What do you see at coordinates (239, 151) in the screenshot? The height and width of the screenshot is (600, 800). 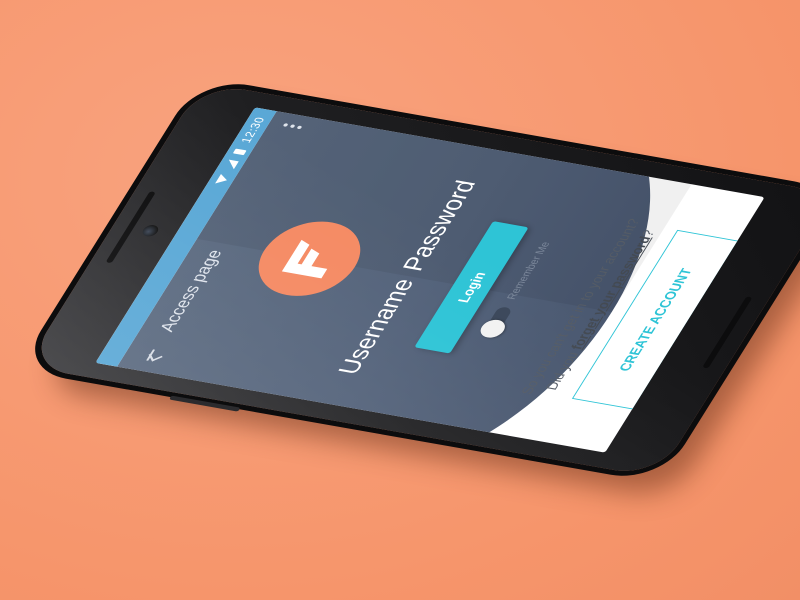 I see `battery-icon` at bounding box center [239, 151].